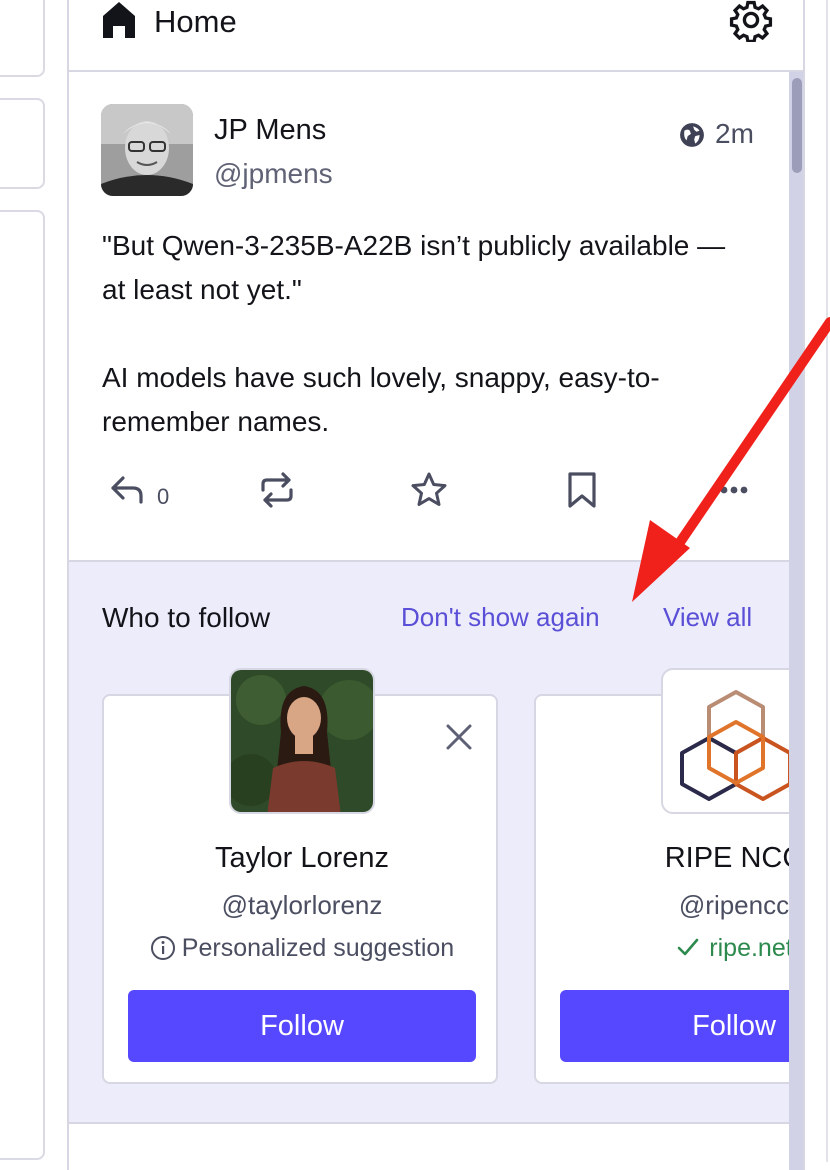  I want to click on post-time: 2m, so click(734, 134).